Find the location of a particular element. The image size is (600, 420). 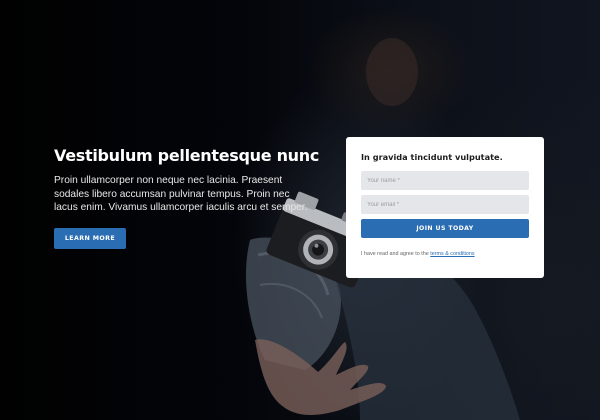

name-input is located at coordinates (445, 180).